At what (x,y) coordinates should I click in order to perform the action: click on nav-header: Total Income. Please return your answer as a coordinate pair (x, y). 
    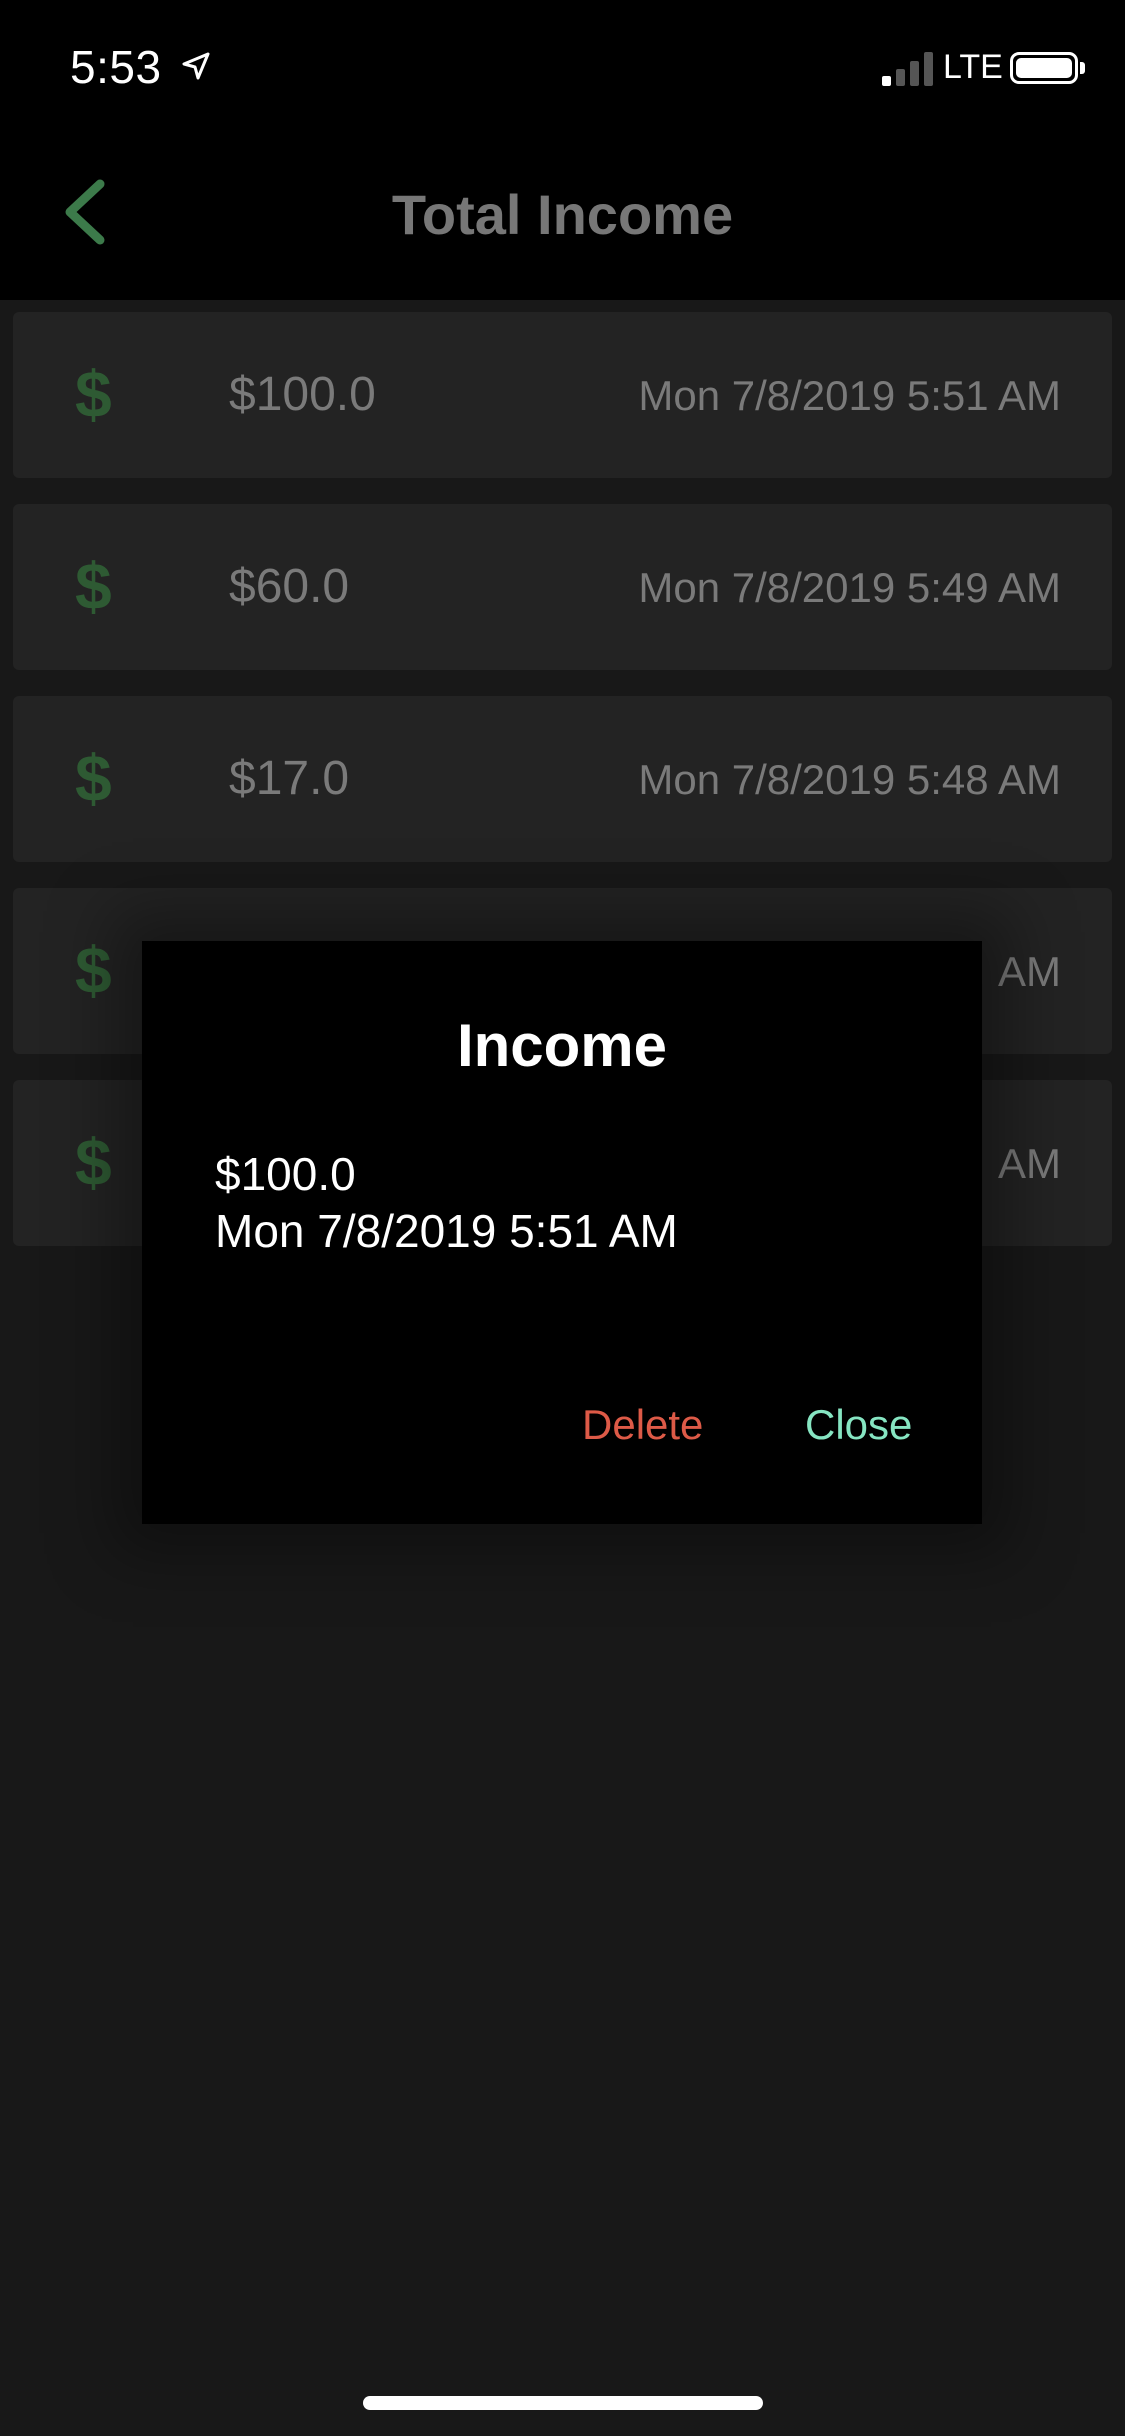
    Looking at the image, I should click on (562, 216).